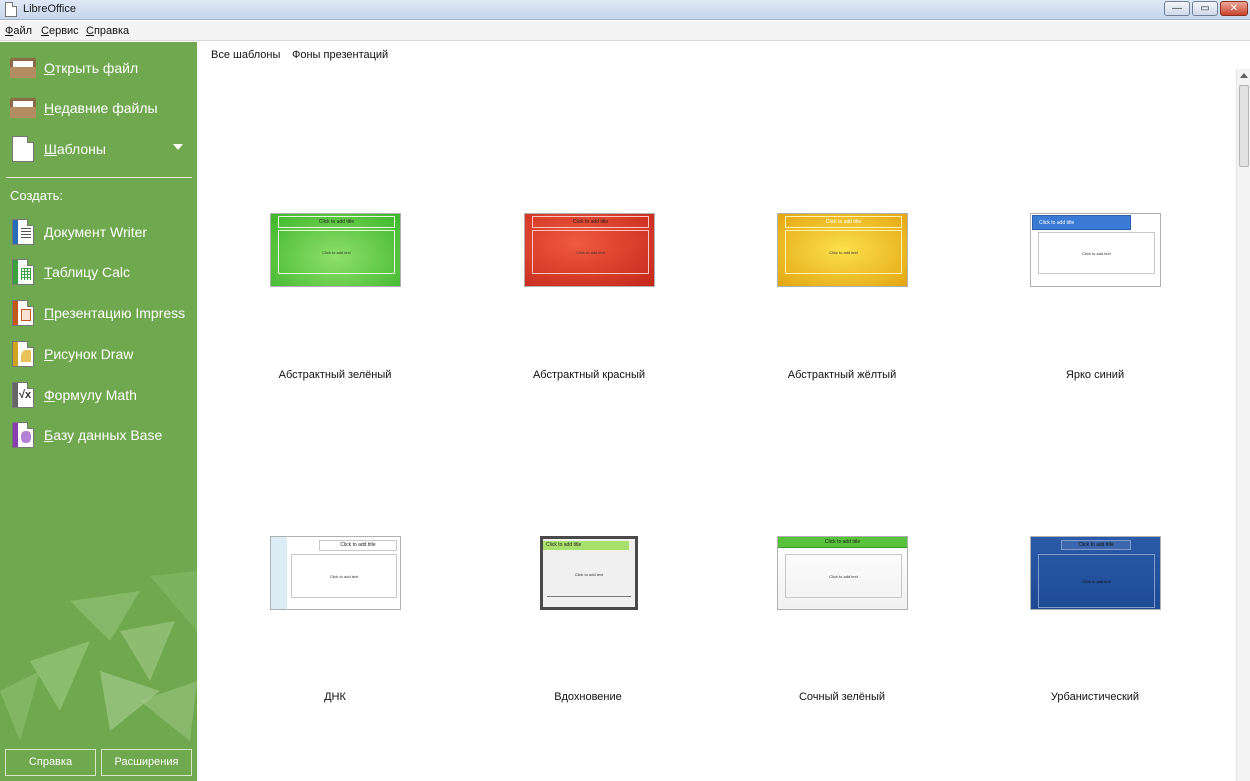 This screenshot has width=1250, height=781. I want to click on draw-icon, so click(22, 354).